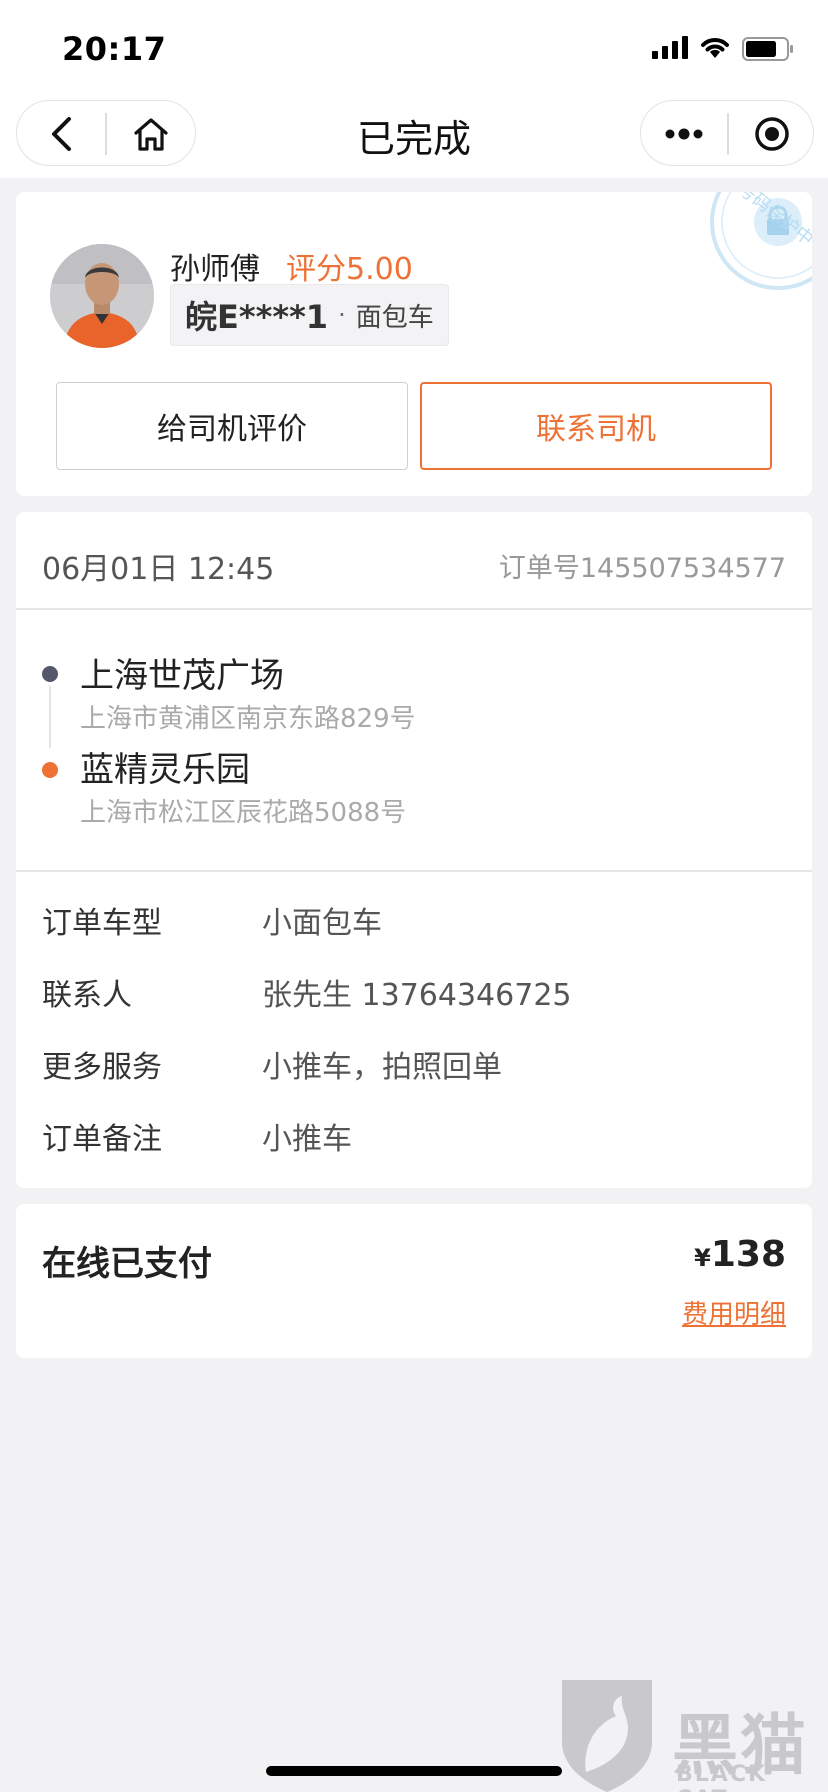 This screenshot has width=828, height=1792. I want to click on payment-amount: ¥138, so click(740, 1254).